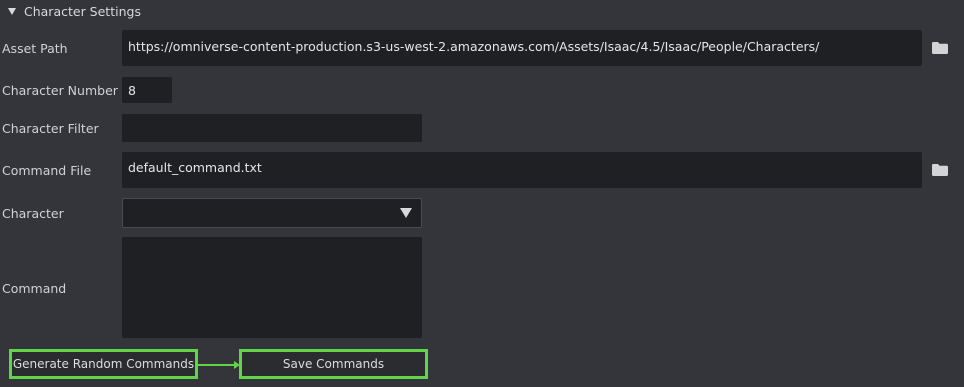  I want to click on command-textarea, so click(272, 287).